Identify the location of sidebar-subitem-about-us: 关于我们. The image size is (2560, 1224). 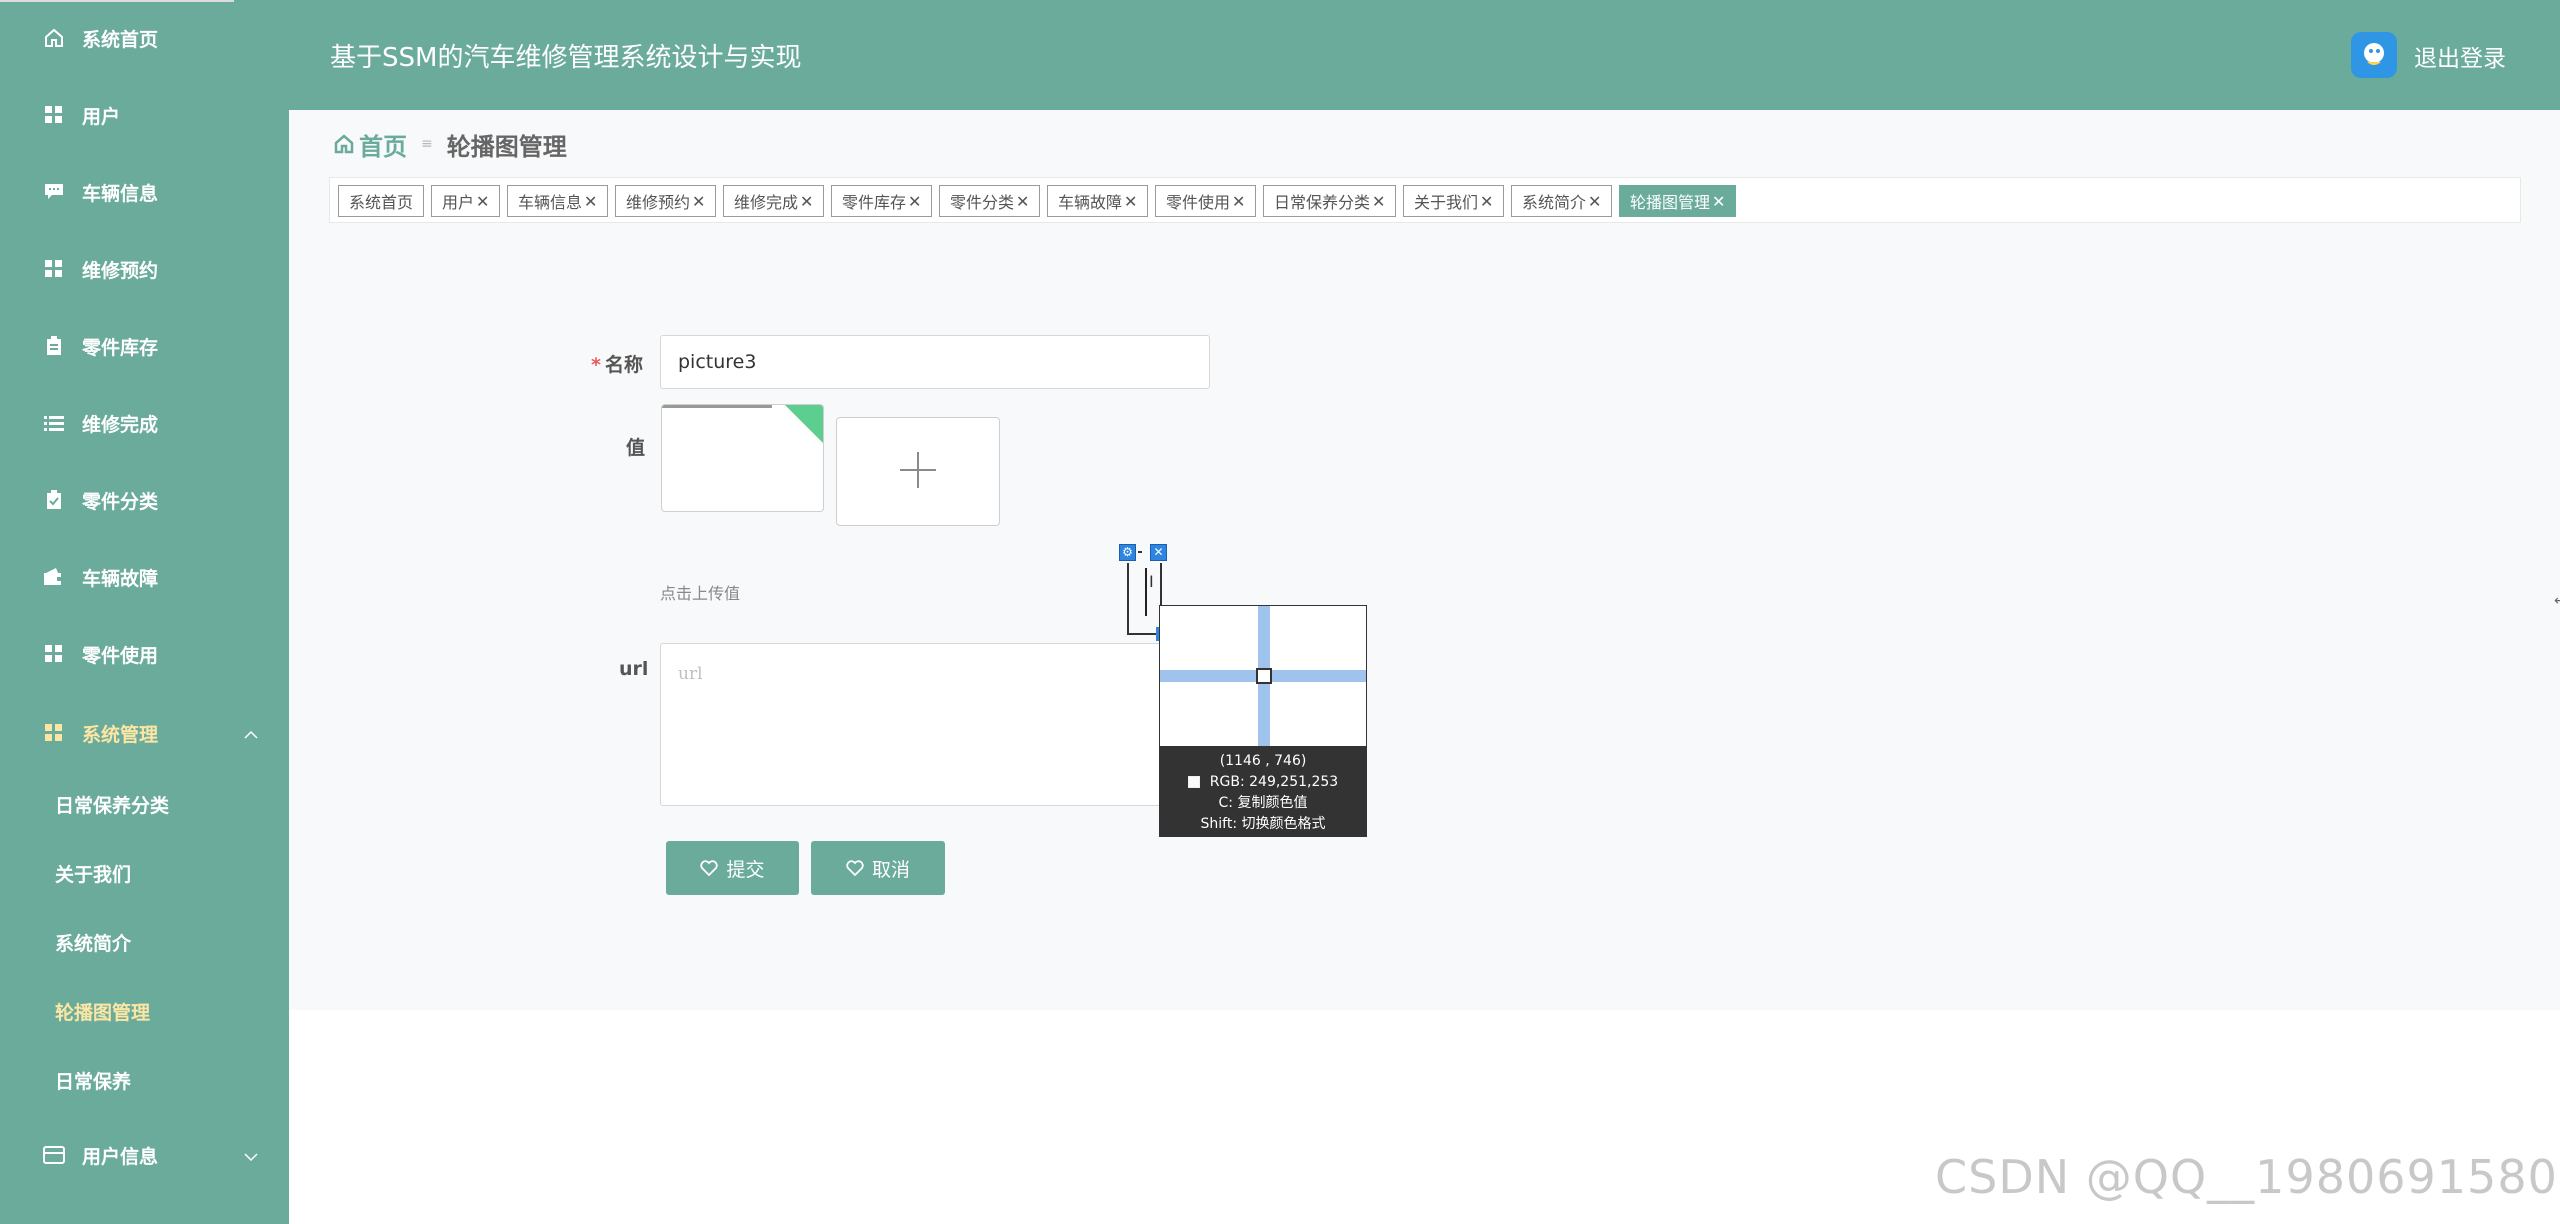
(144, 873).